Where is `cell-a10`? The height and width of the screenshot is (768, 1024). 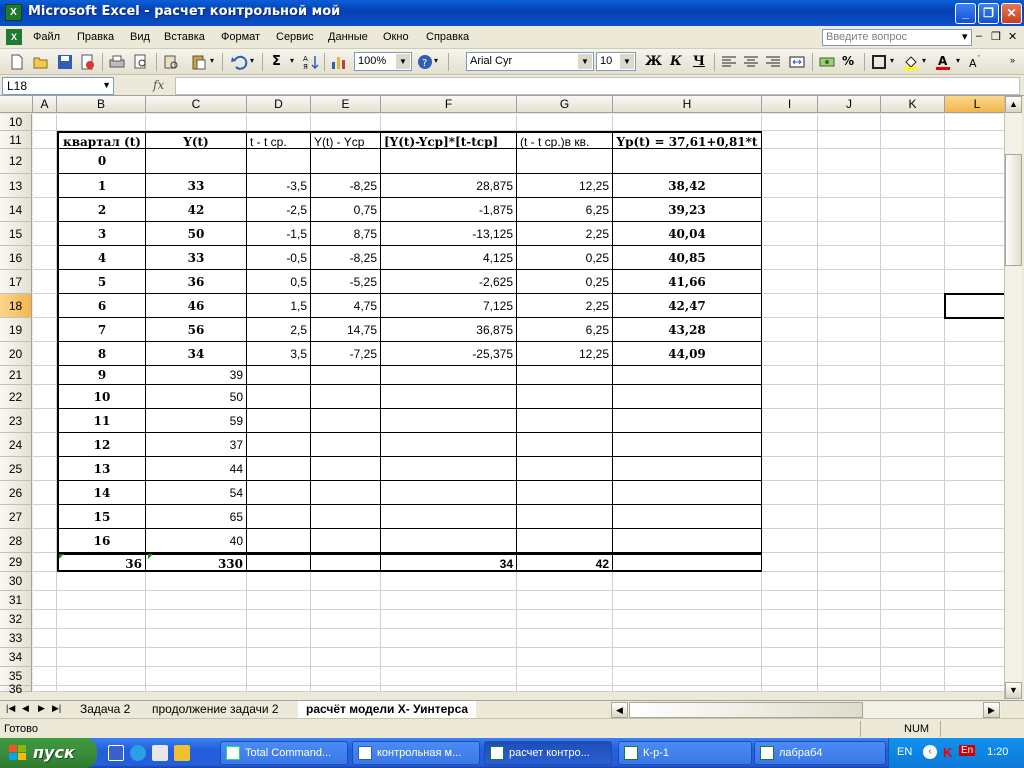 cell-a10 is located at coordinates (45, 122).